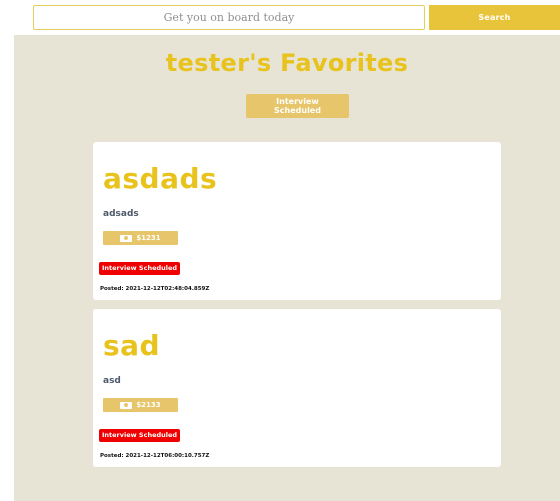 The image size is (560, 501). I want to click on interview-scheduled-filter-button: Interview Scheduled, so click(297, 106).